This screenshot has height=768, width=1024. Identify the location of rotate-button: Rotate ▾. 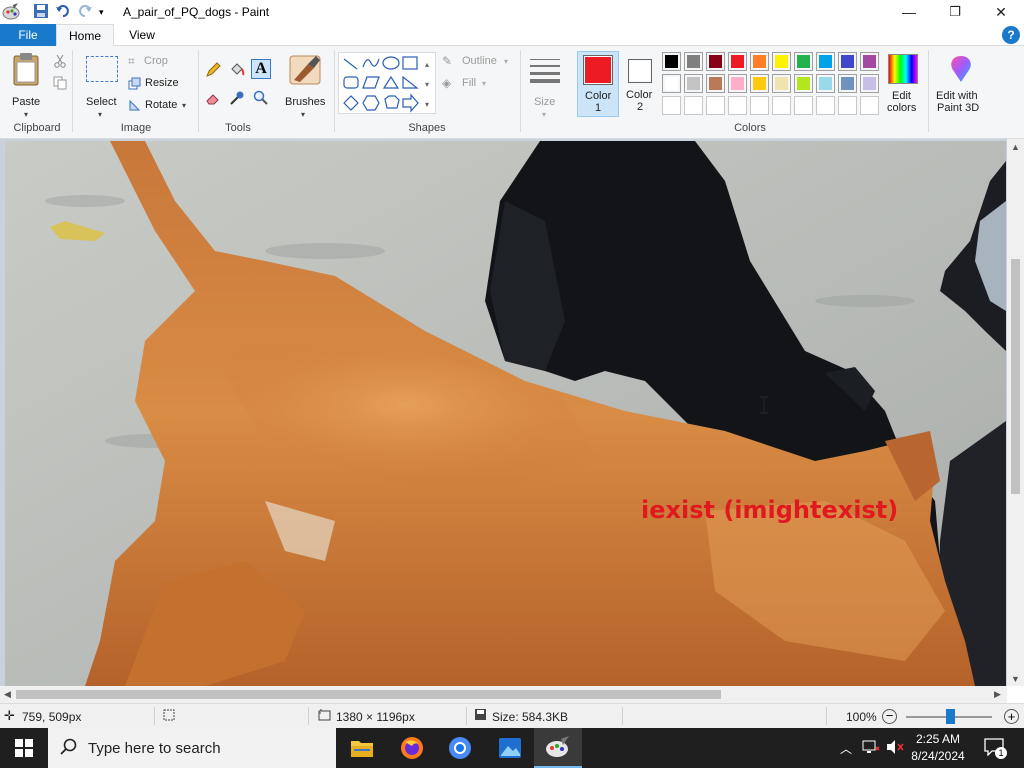
(160, 106).